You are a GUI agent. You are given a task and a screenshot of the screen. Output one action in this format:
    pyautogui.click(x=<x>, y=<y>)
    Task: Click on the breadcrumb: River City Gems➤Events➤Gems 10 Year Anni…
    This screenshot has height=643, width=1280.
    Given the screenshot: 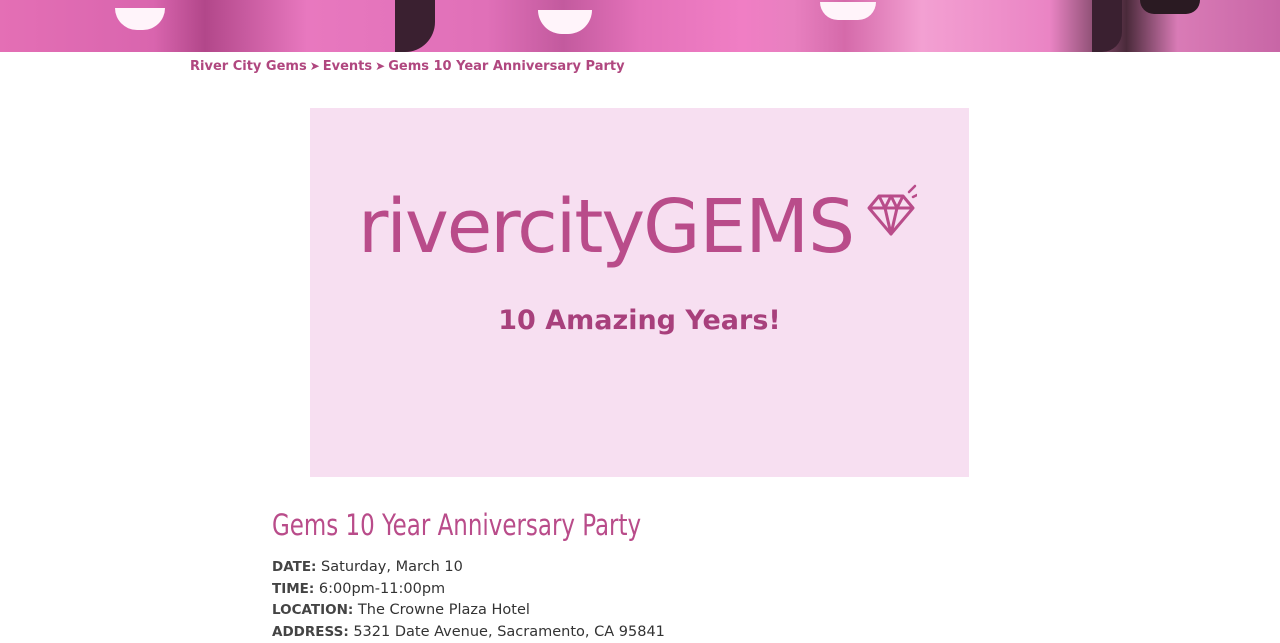 What is the action you would take?
    pyautogui.click(x=407, y=66)
    